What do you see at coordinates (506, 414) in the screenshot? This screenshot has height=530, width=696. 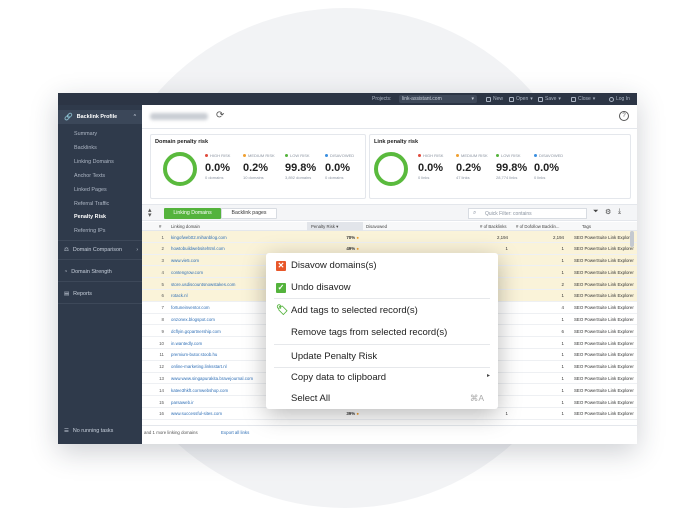 I see `backlinks-cell: 1` at bounding box center [506, 414].